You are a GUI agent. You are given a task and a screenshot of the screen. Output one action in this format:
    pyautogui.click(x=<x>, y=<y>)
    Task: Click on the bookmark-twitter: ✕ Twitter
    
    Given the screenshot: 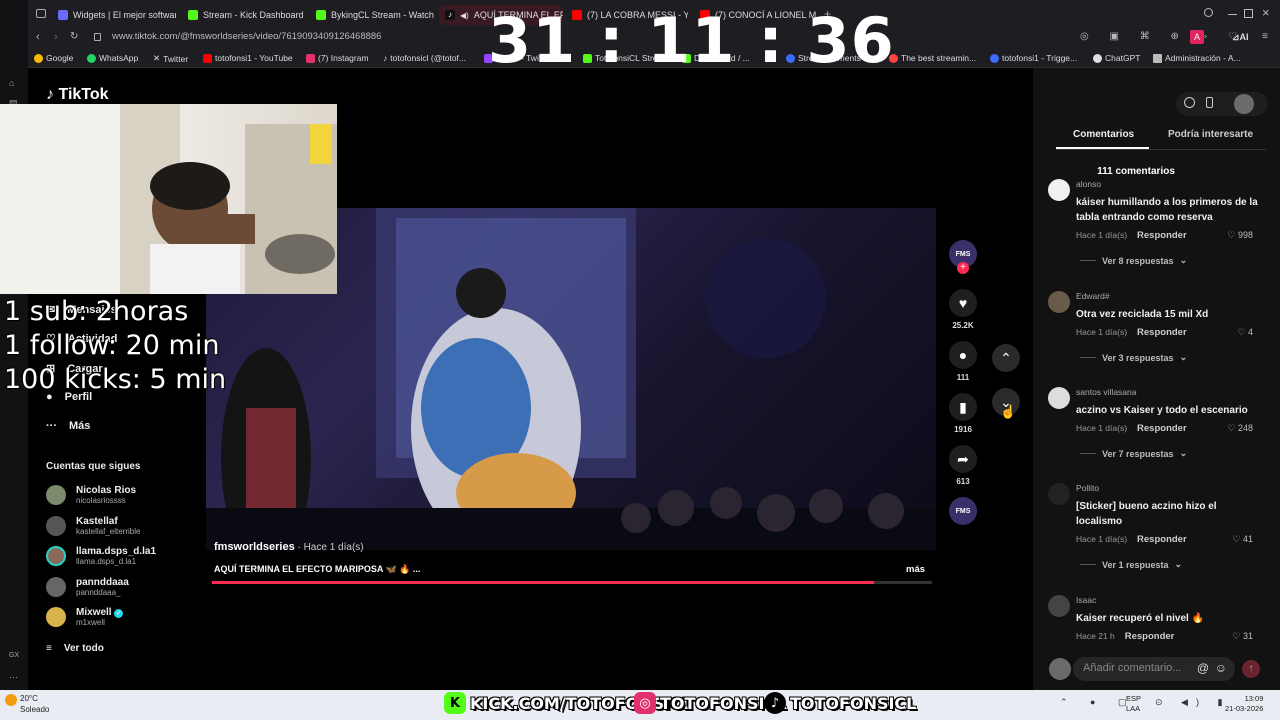 What is the action you would take?
    pyautogui.click(x=170, y=58)
    